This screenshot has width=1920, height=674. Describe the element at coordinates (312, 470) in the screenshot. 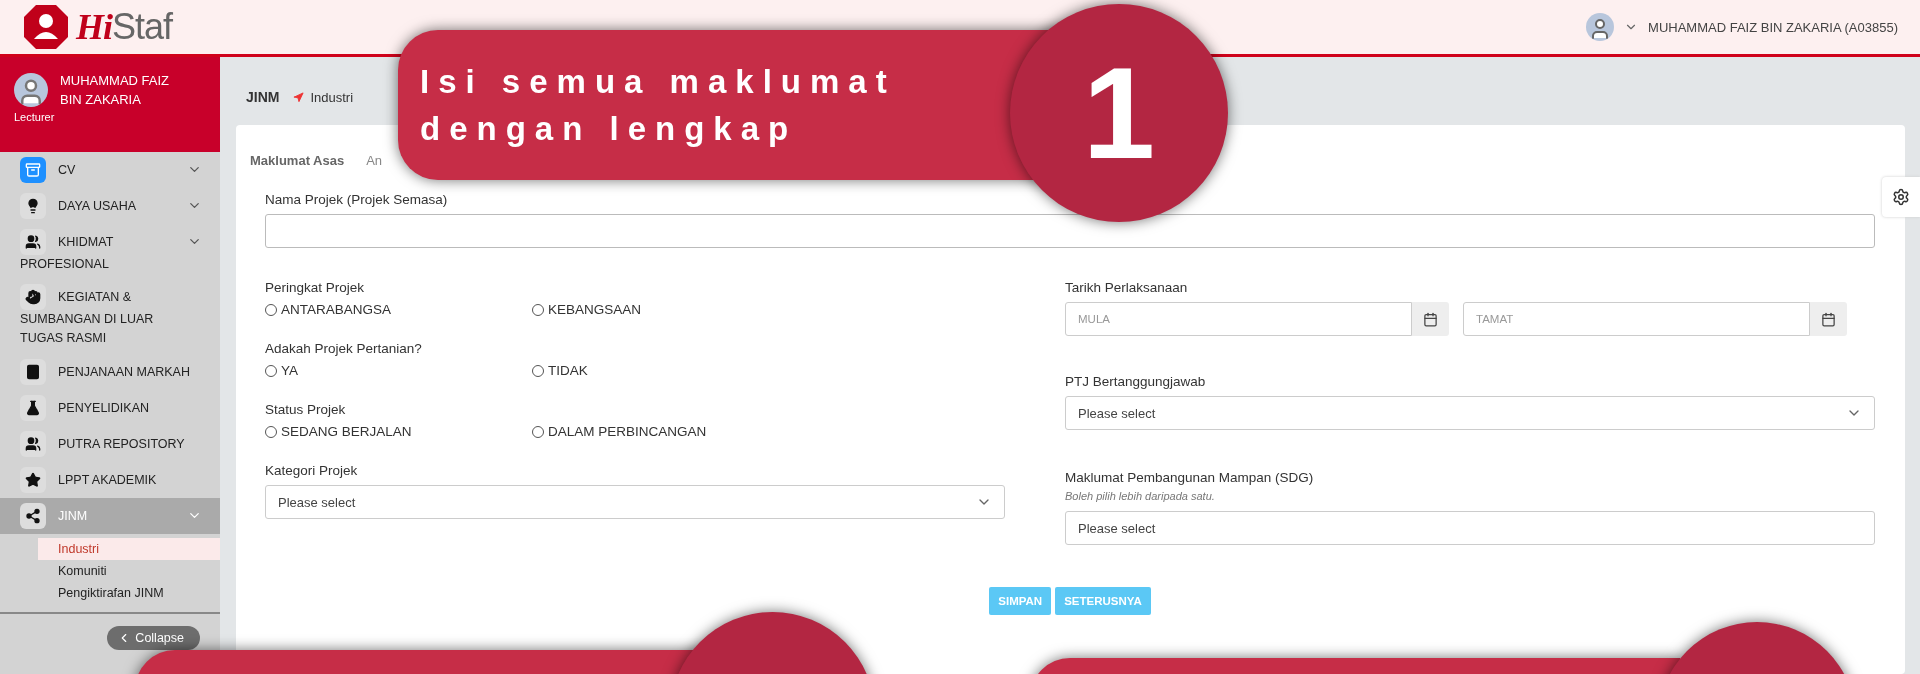

I see `field-label: Kategori Projek` at that location.